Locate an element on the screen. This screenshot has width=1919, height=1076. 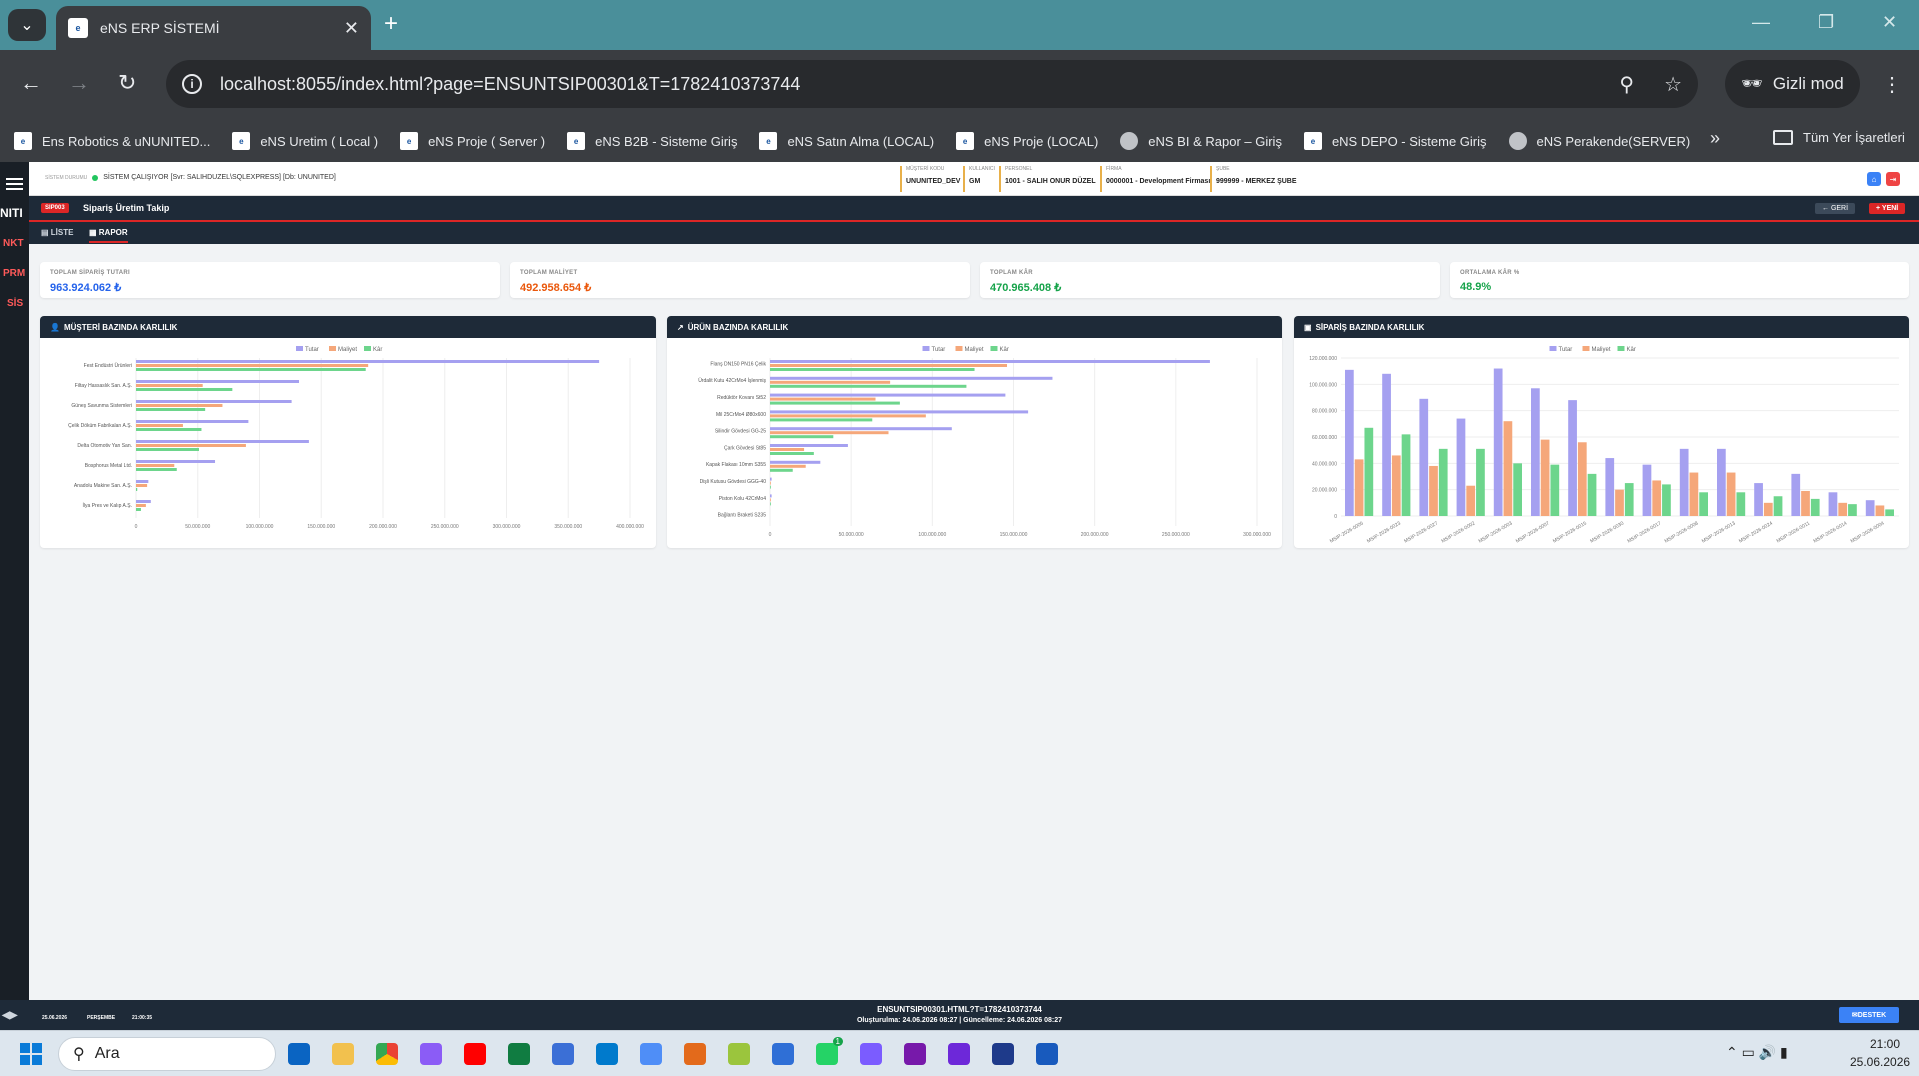
draw-app-icon is located at coordinates (739, 1054).